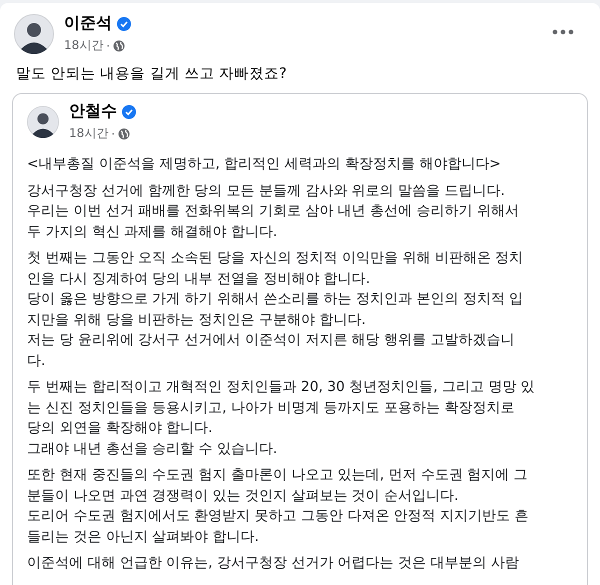  What do you see at coordinates (88, 23) in the screenshot?
I see `author-name: 이준석` at bounding box center [88, 23].